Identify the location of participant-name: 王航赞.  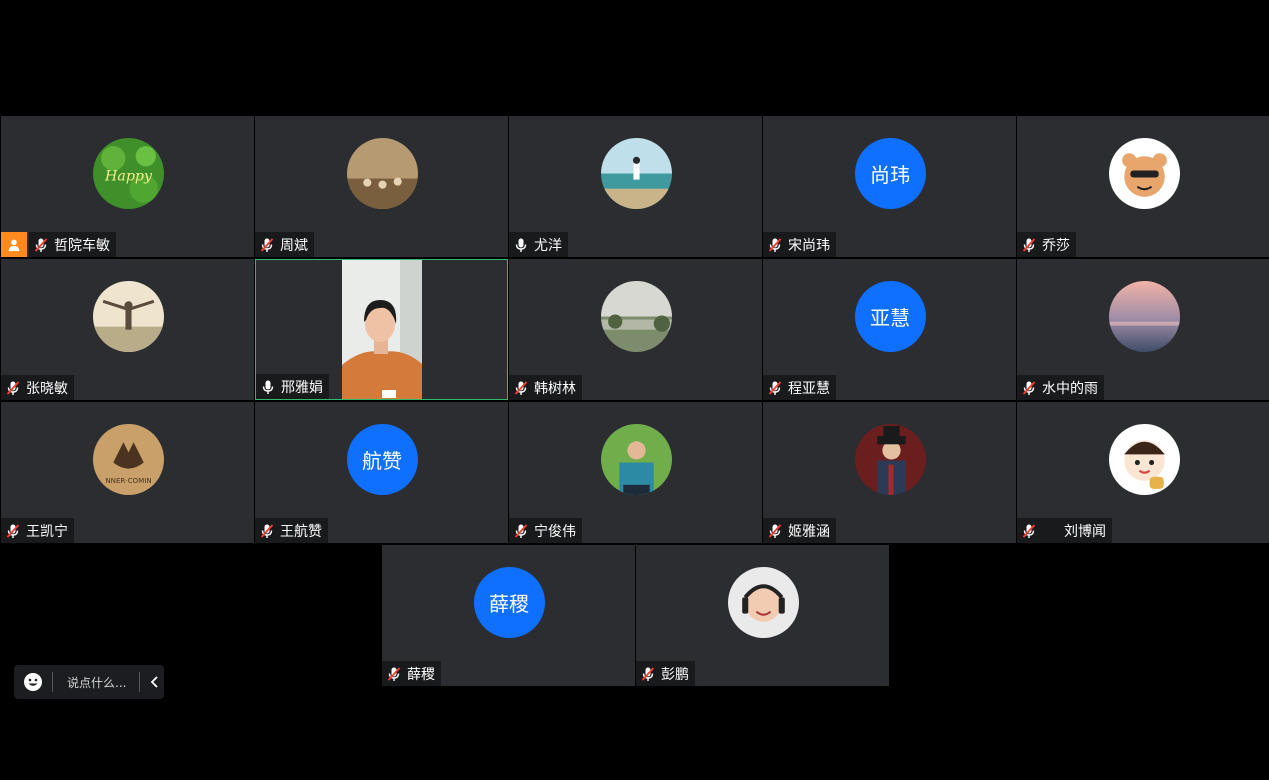
(301, 531).